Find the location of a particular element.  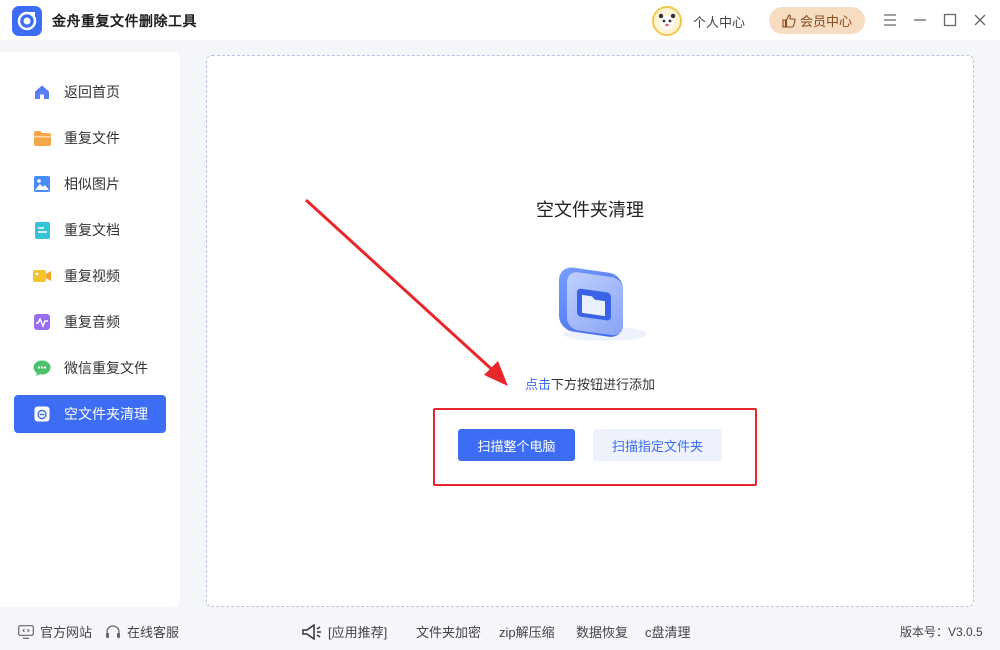

hint-text: 下方按钮进行添加 is located at coordinates (603, 384).